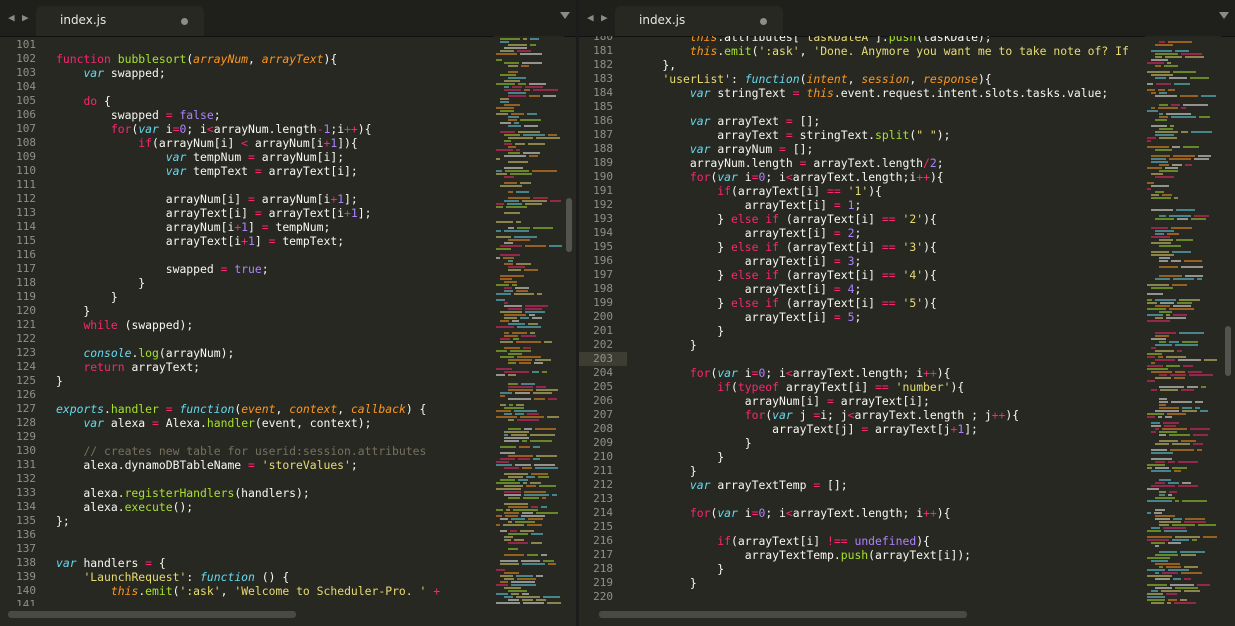 Image resolution: width=1235 pixels, height=626 pixels. Describe the element at coordinates (248, 507) in the screenshot. I see `code-line: alexa.execute();` at that location.